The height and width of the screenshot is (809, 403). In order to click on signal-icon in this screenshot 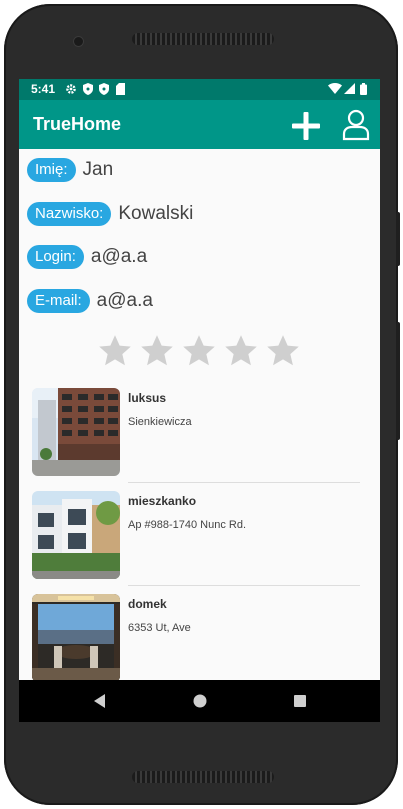, I will do `click(349, 88)`.